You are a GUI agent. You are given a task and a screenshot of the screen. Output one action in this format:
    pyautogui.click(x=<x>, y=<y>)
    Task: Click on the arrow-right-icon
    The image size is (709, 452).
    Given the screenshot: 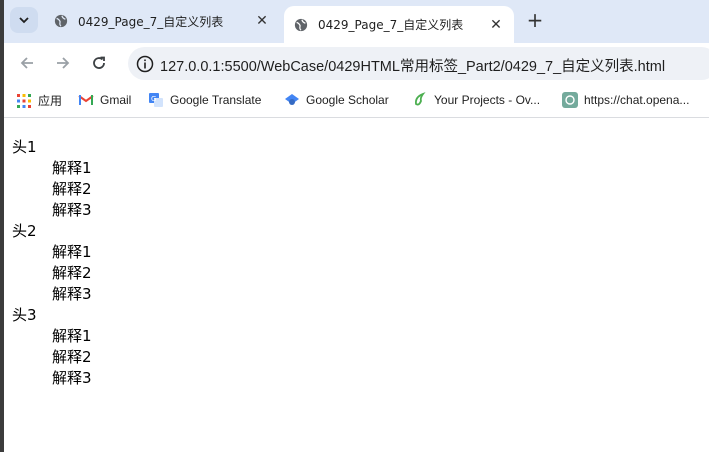 What is the action you would take?
    pyautogui.click(x=63, y=63)
    